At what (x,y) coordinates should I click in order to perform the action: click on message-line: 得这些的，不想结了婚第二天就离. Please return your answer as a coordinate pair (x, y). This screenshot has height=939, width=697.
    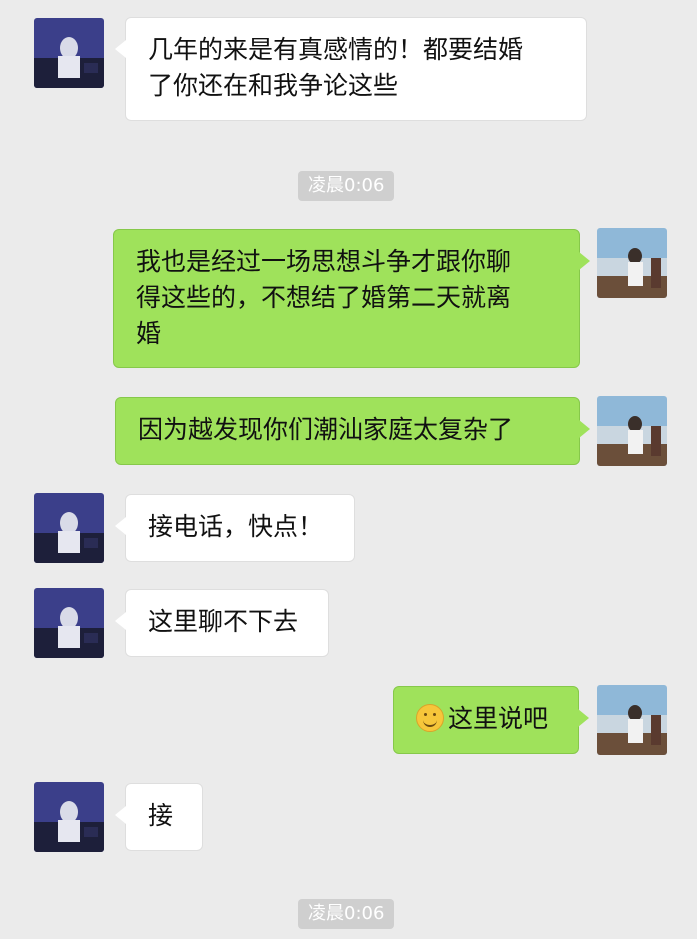
    Looking at the image, I should click on (324, 297).